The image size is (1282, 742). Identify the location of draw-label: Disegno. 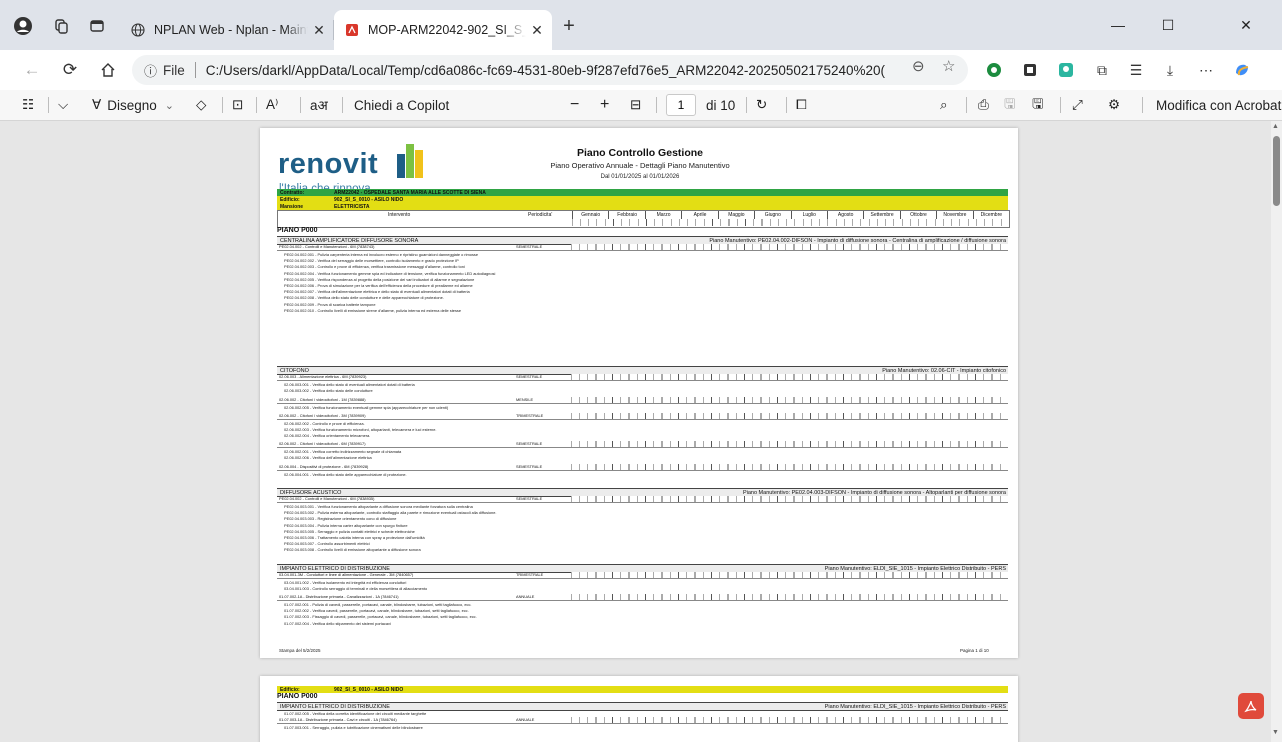
(132, 105).